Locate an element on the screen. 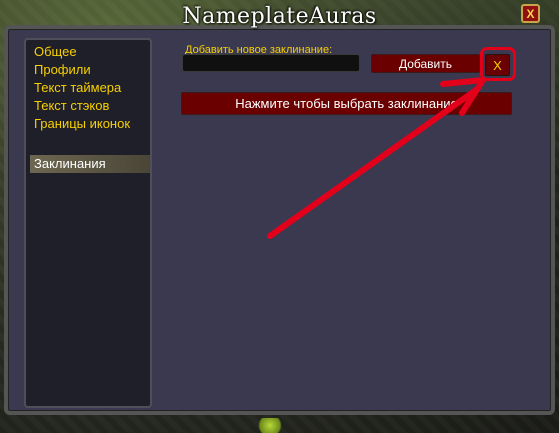  annotation-arrow is located at coordinates (376, 158).